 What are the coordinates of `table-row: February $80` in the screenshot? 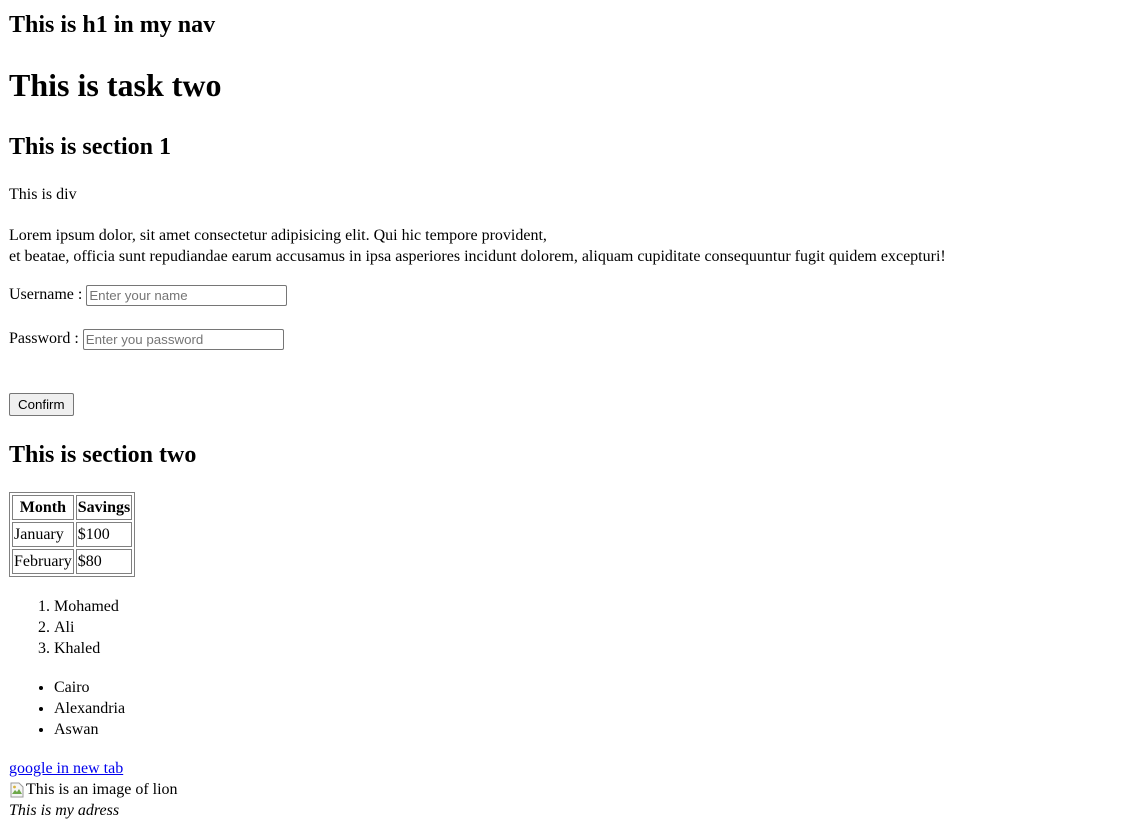 It's located at (72, 561).